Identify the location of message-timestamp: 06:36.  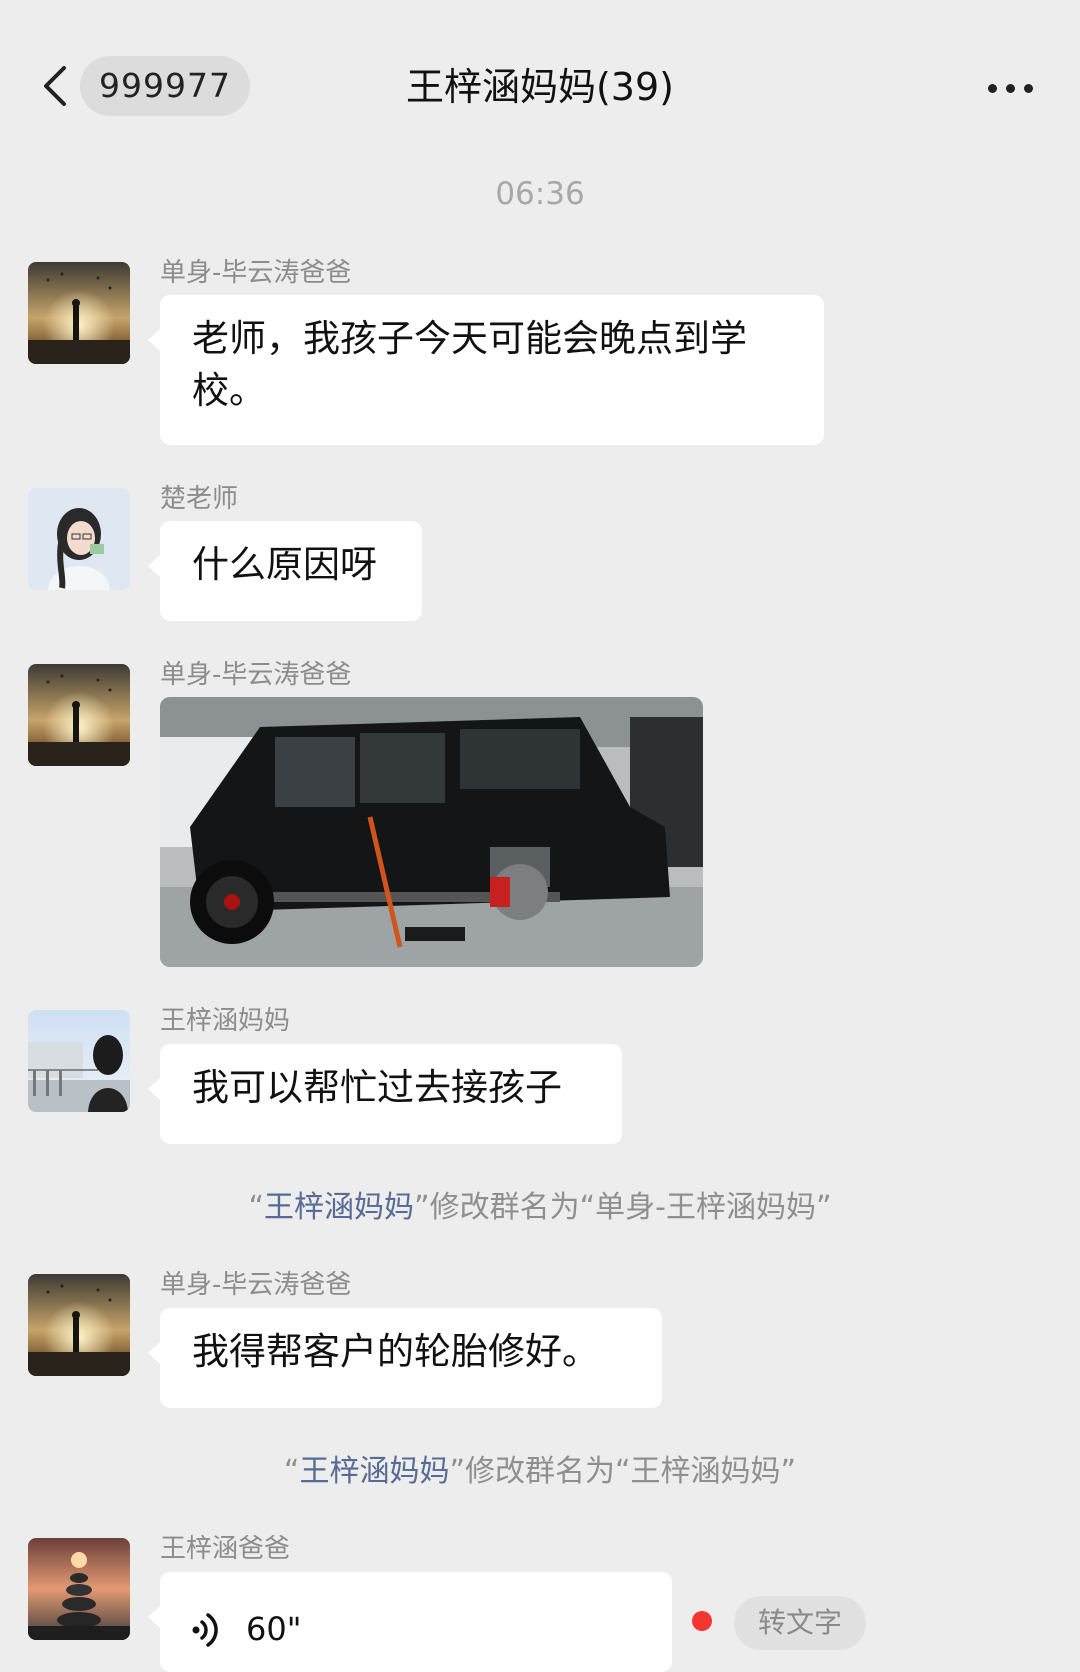
(540, 194).